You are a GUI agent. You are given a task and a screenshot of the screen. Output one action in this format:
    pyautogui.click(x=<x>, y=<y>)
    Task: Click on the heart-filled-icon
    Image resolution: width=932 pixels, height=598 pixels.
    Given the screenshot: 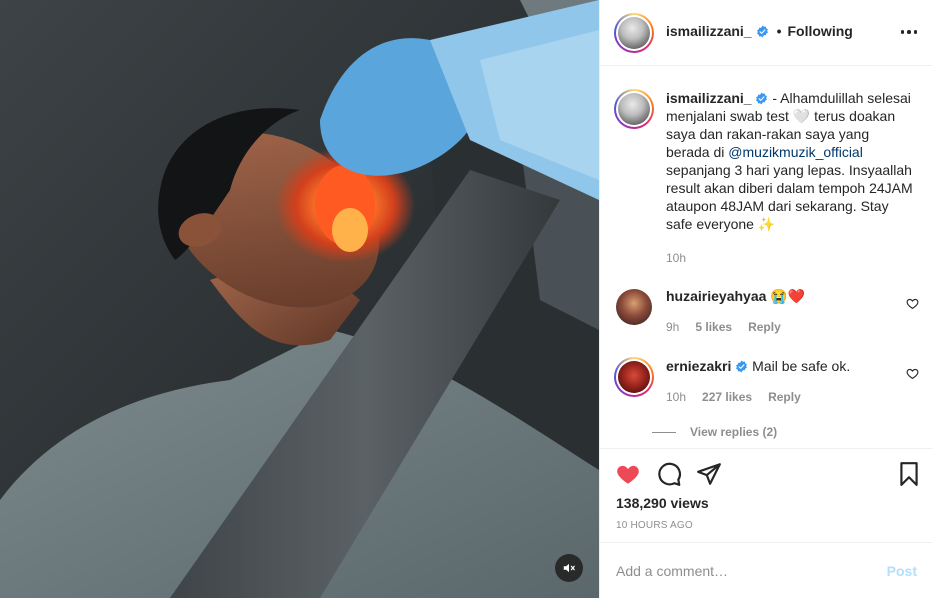 What is the action you would take?
    pyautogui.click(x=628, y=474)
    